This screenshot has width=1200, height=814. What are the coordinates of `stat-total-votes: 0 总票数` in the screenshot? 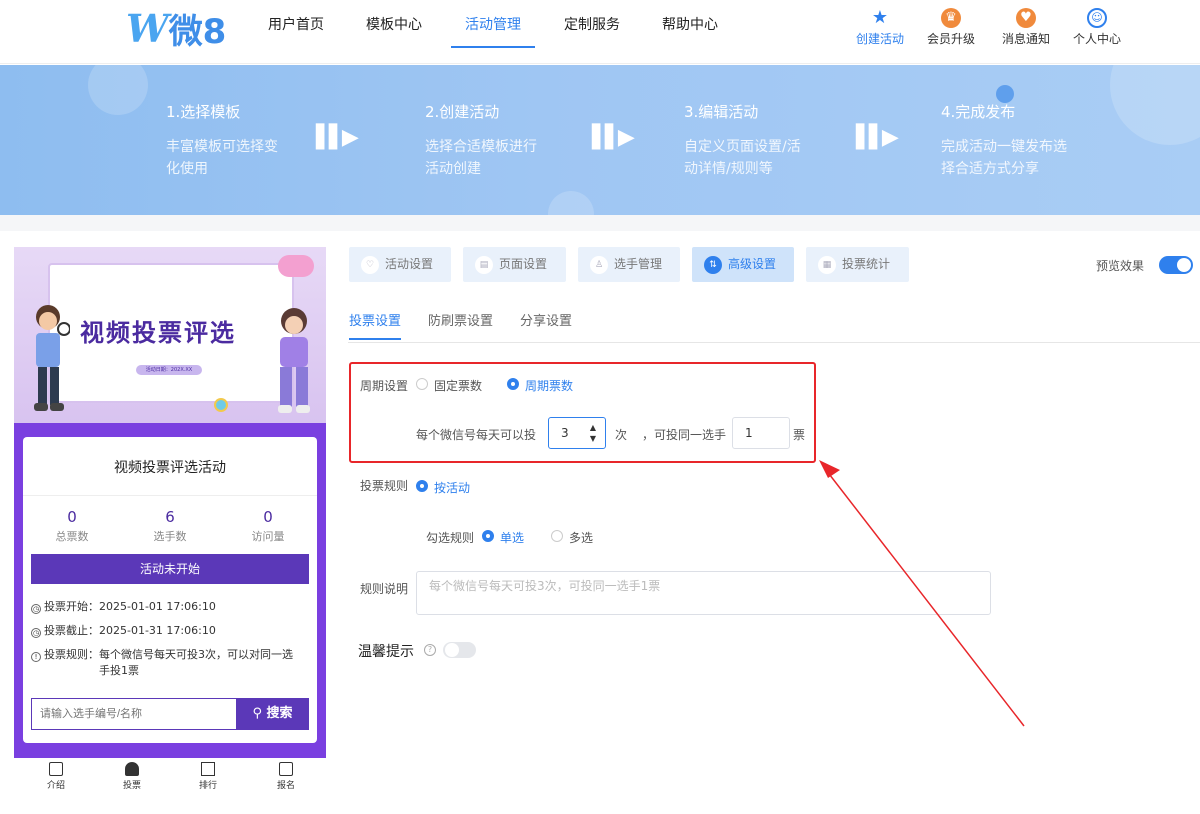 It's located at (72, 526).